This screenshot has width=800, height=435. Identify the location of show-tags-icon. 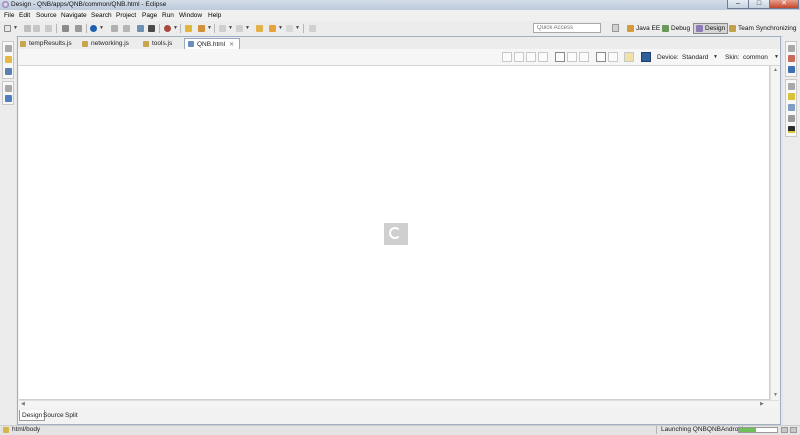
(519, 57).